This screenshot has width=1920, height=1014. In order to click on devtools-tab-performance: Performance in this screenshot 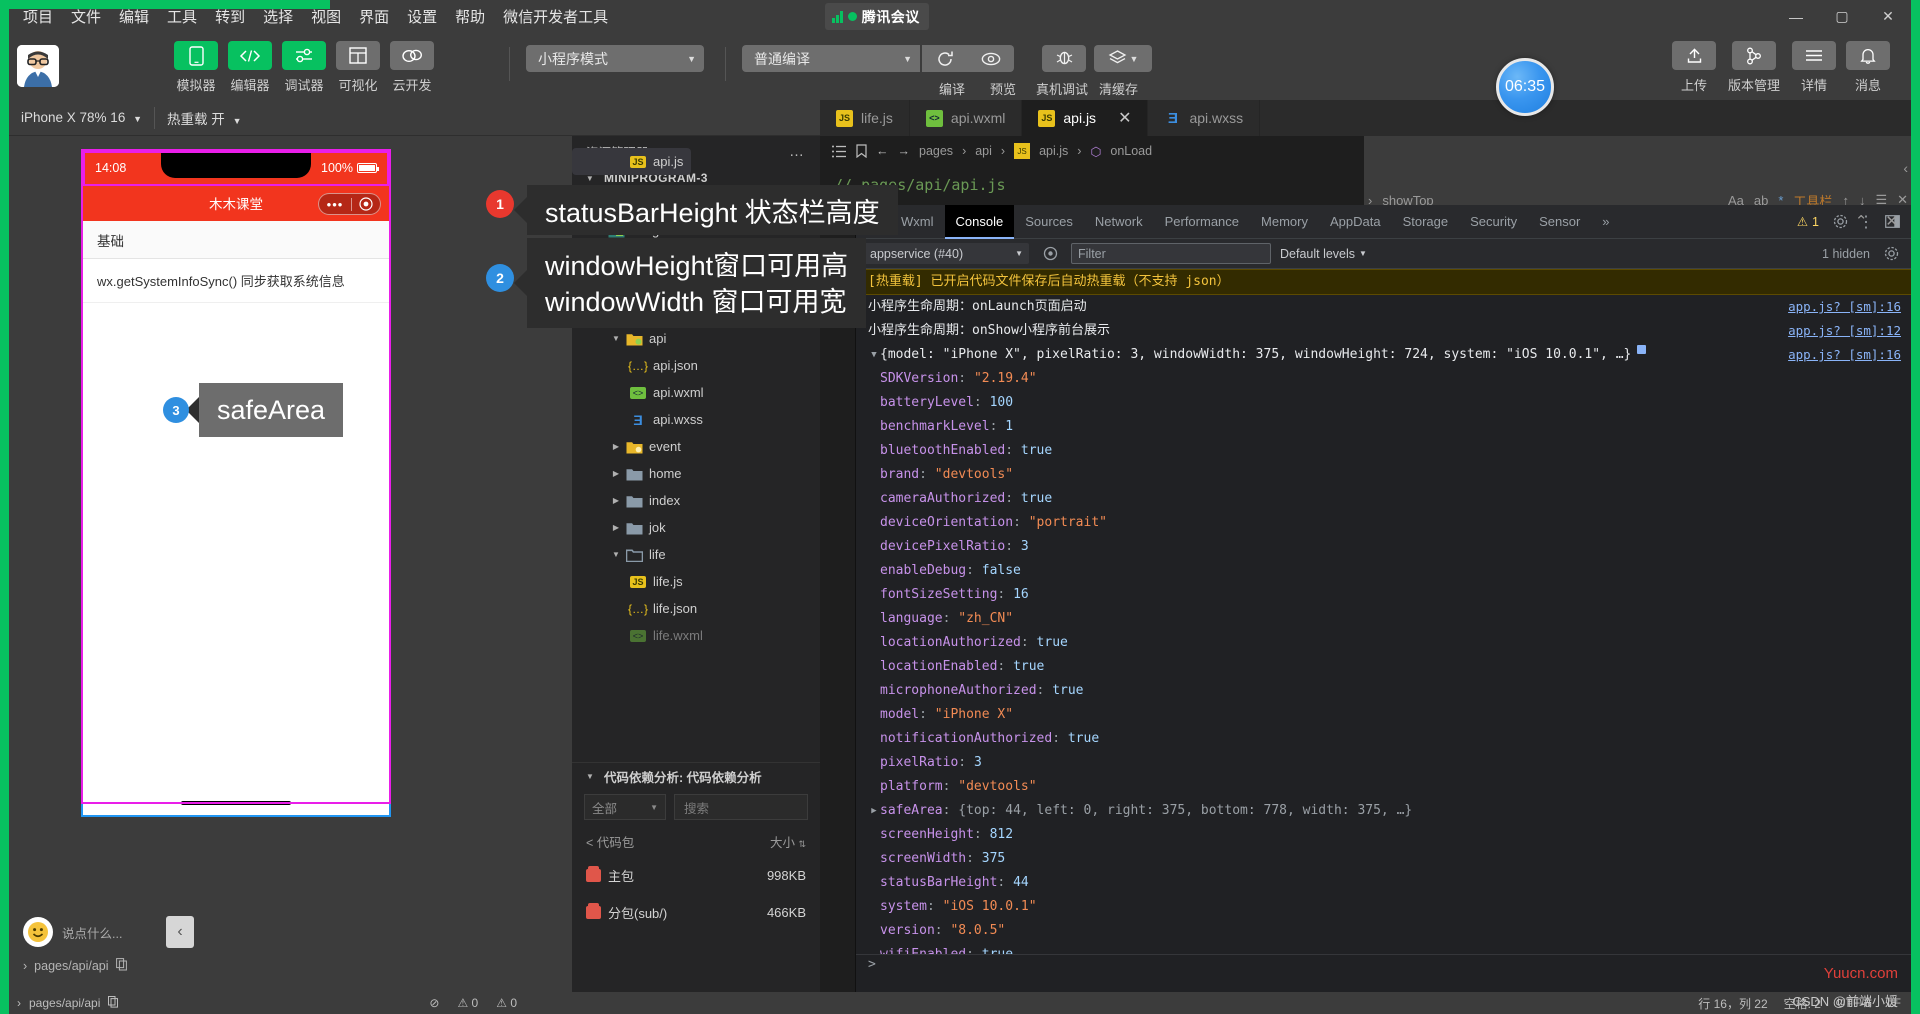, I will do `click(1202, 222)`.